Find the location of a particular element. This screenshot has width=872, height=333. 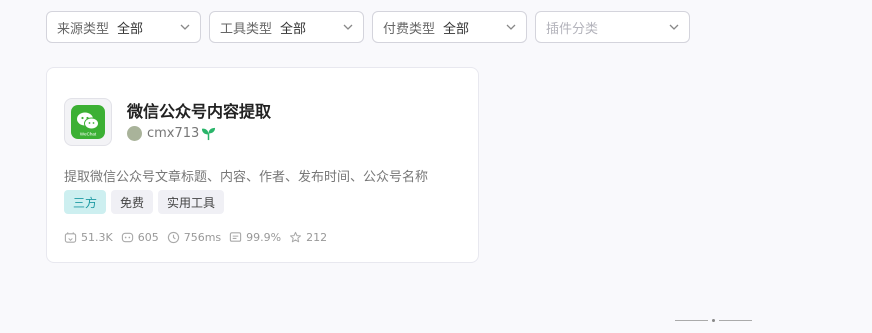

stars-value: 212 is located at coordinates (317, 237).